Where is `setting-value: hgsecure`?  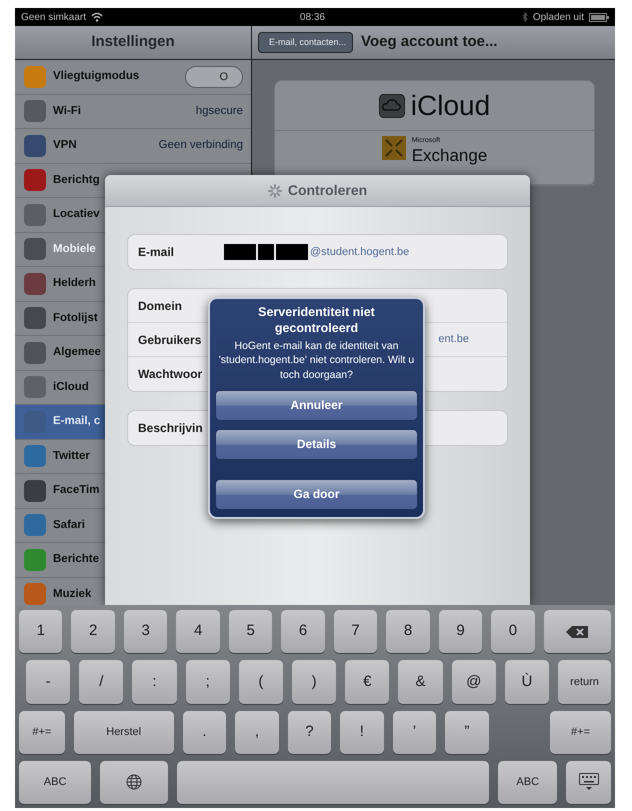
setting-value: hgsecure is located at coordinates (219, 111).